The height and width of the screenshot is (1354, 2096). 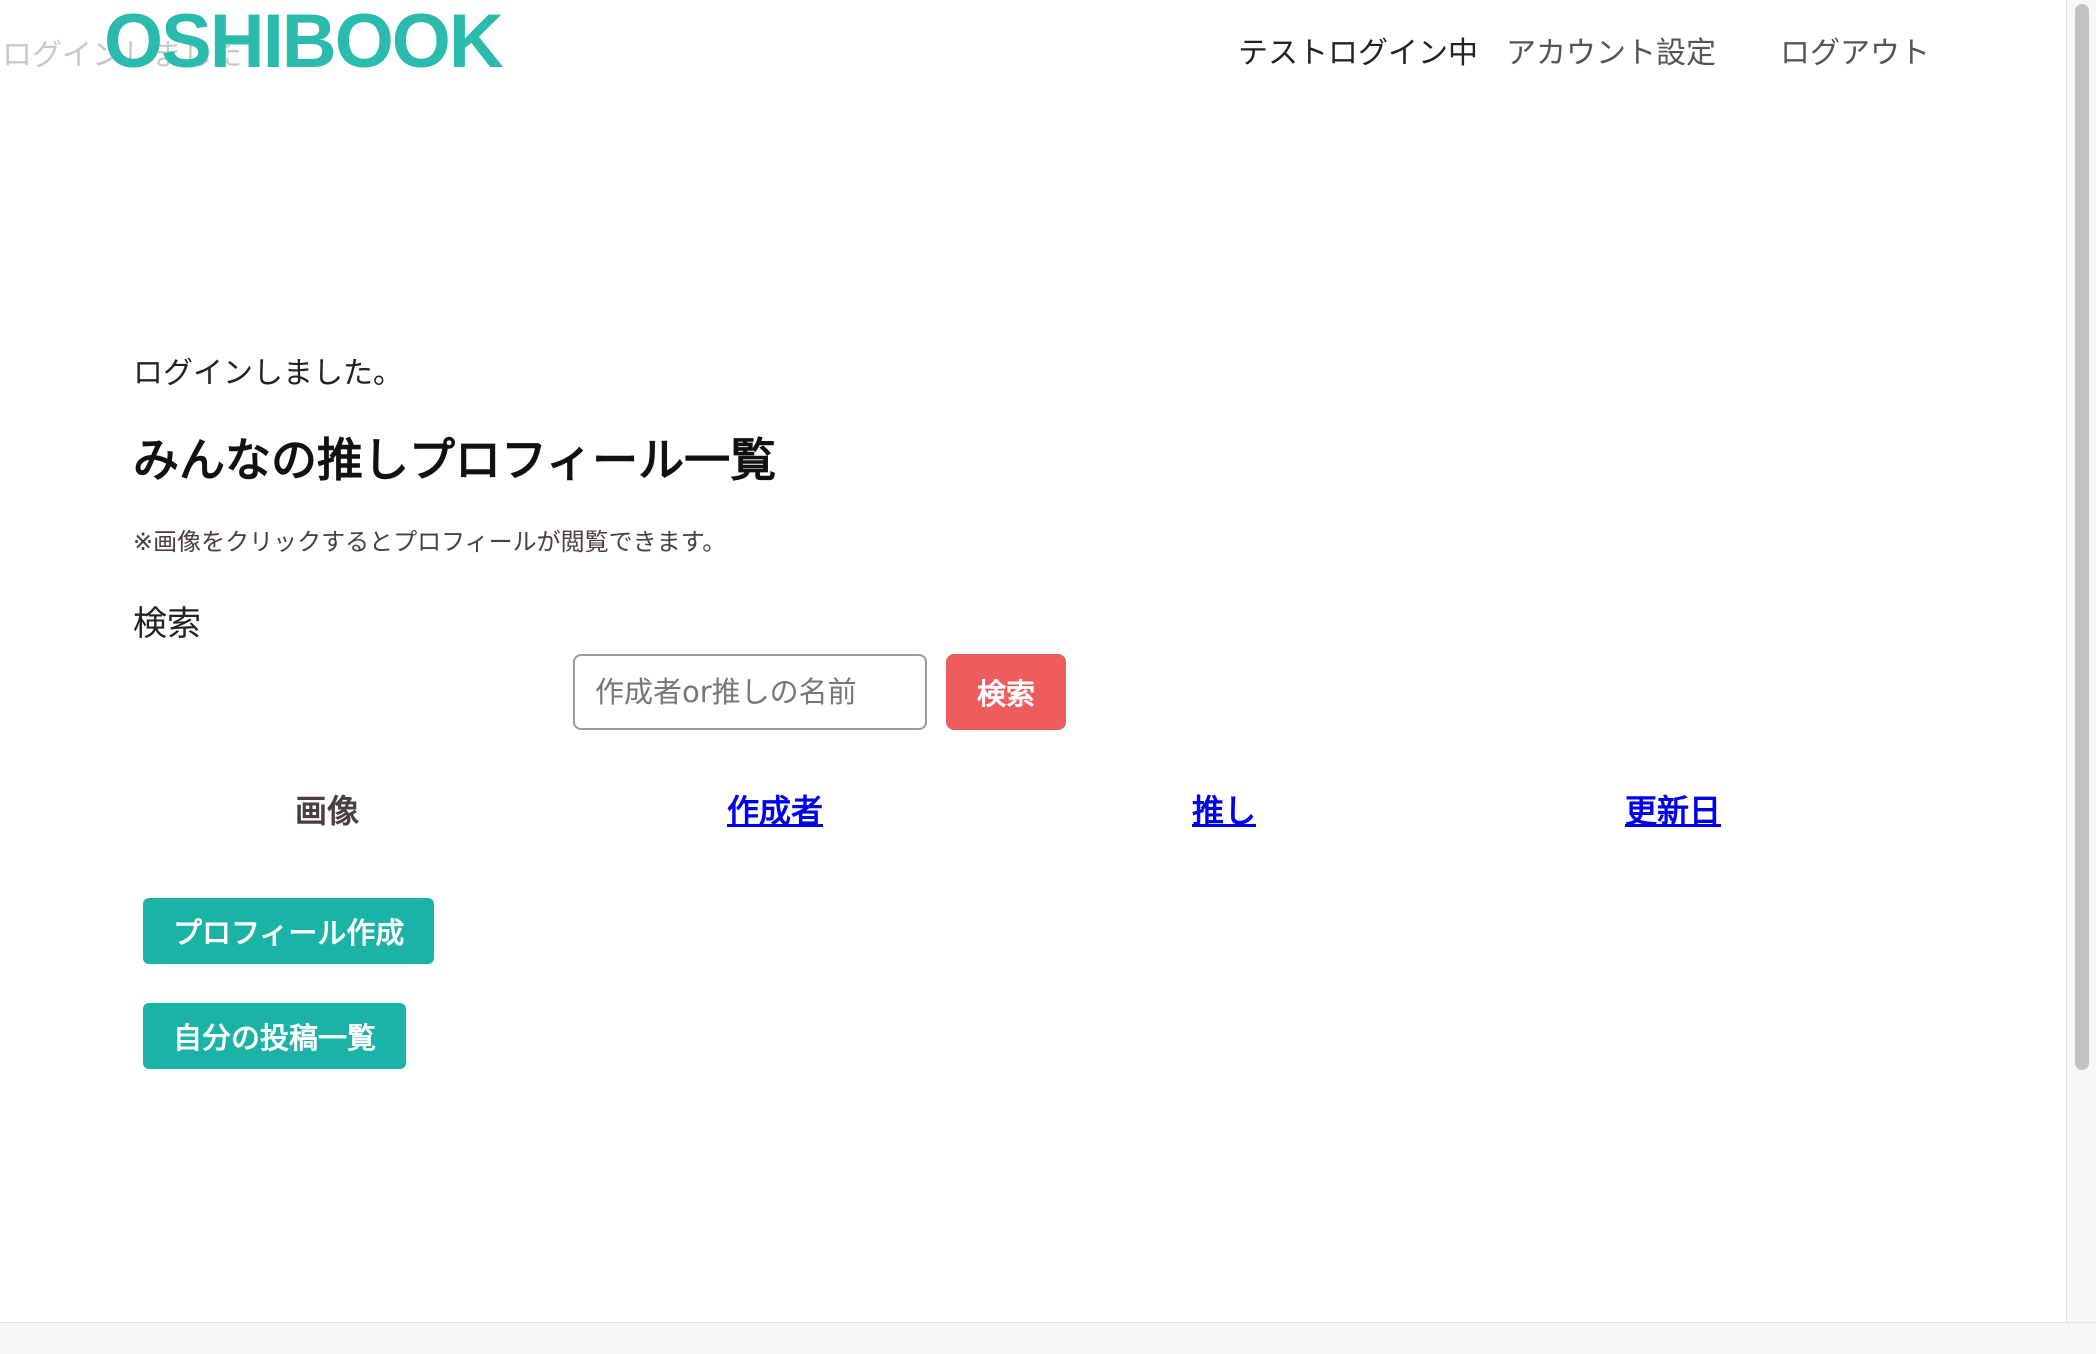 I want to click on login-notice: ログインしました。, so click(x=268, y=373).